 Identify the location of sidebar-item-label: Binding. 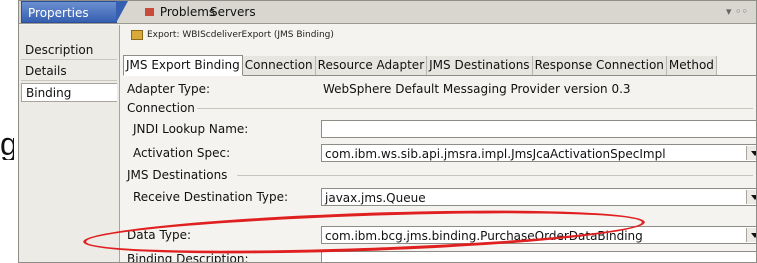
(49, 93).